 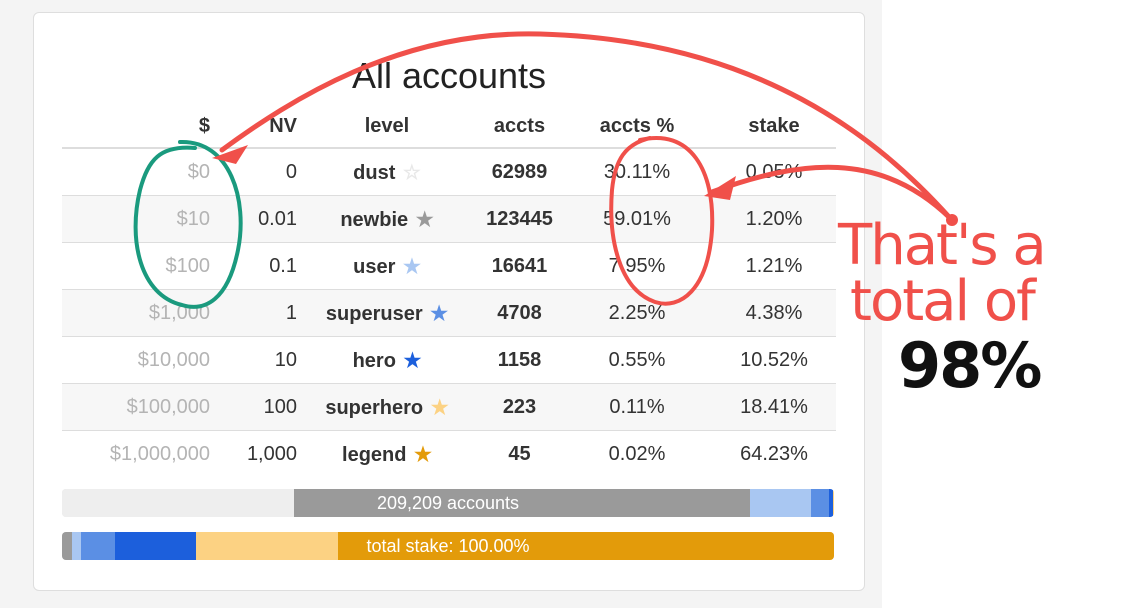 I want to click on annotation-callout: That's a total of 98%, so click(x=980, y=307).